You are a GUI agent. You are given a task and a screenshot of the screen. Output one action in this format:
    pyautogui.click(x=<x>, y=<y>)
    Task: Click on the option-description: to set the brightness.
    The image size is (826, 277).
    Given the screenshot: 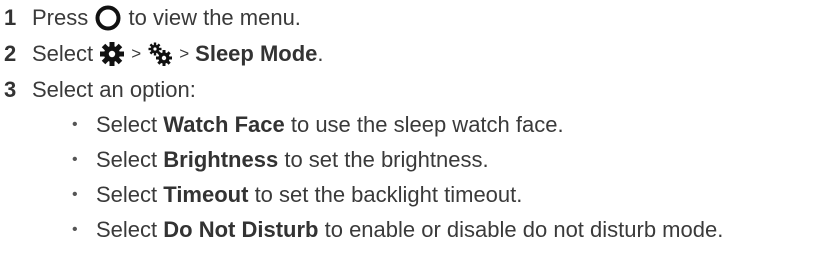 What is the action you would take?
    pyautogui.click(x=386, y=159)
    